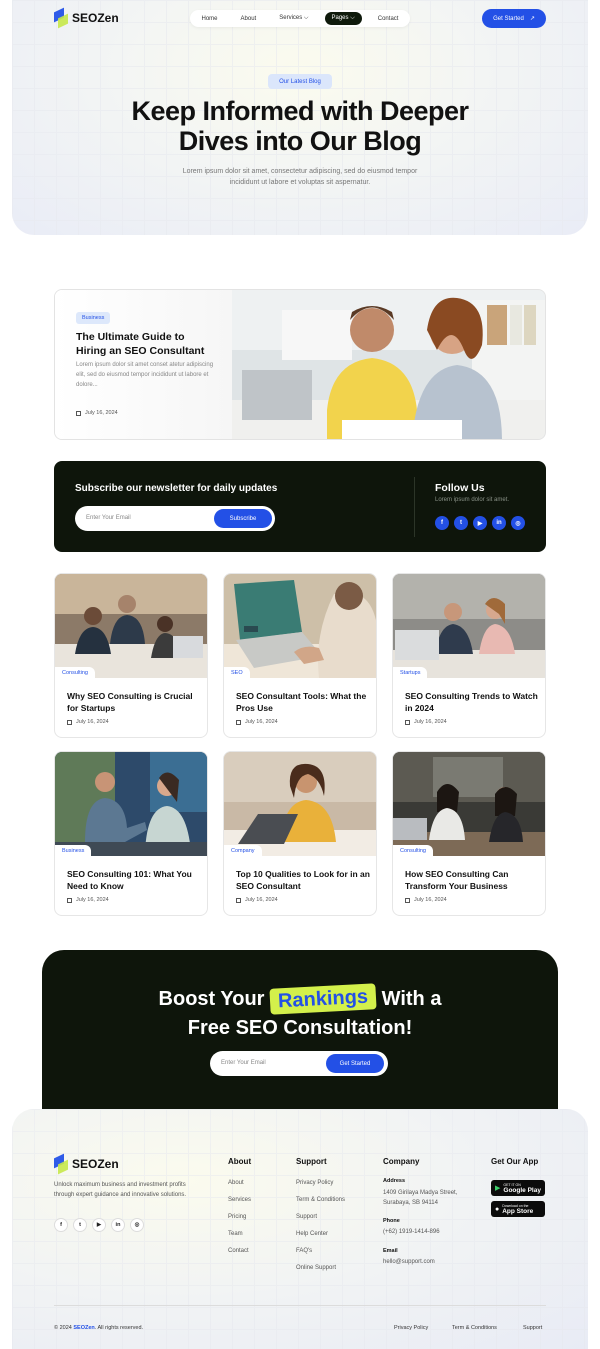  I want to click on blog-card-title: SEO Consulting Trends to Watch in 2024, so click(472, 702).